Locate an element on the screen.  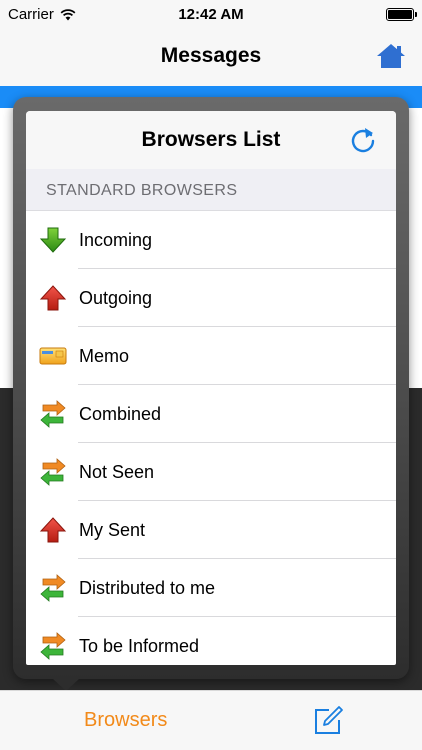
list-item-label: Memo is located at coordinates (104, 356).